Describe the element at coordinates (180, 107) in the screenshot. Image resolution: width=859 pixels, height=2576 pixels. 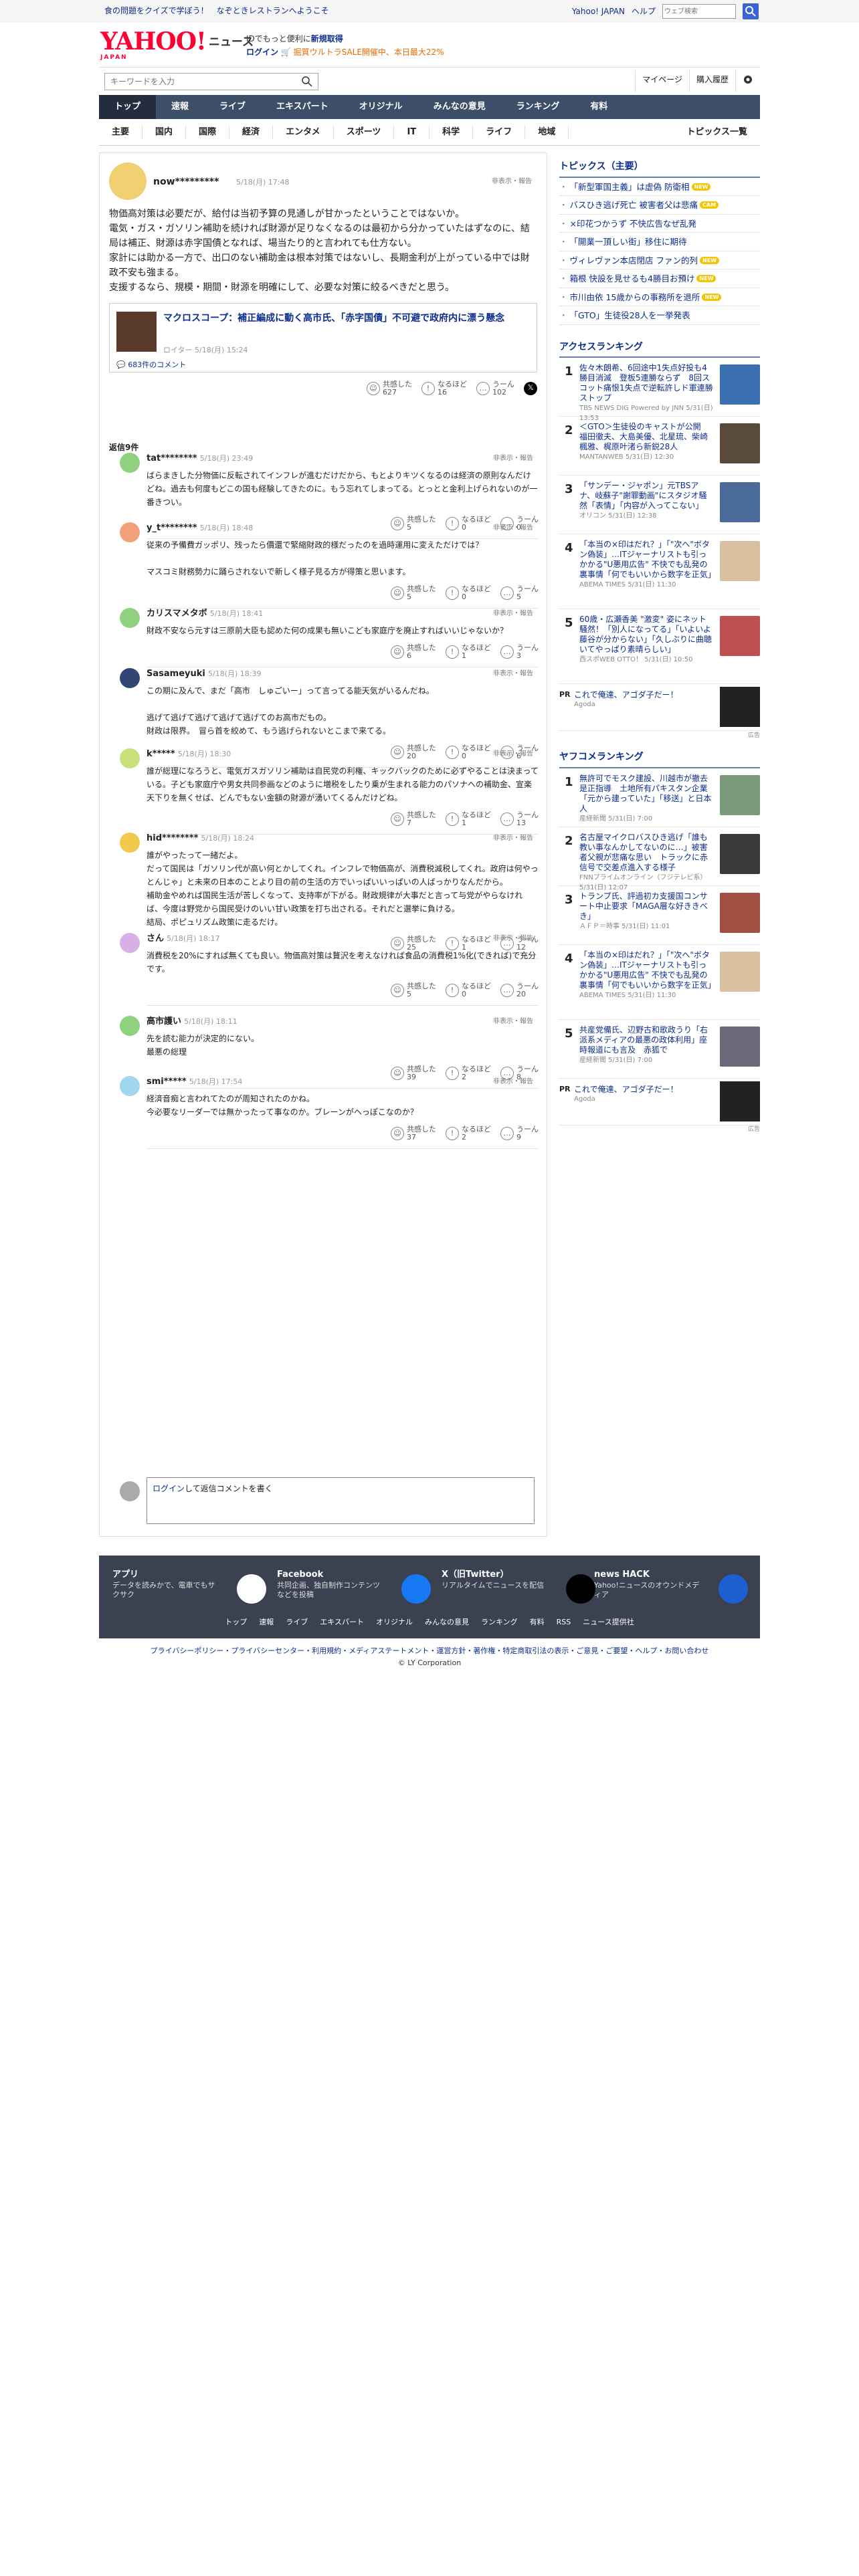
I see `nav-tab-breaking: 速報` at that location.